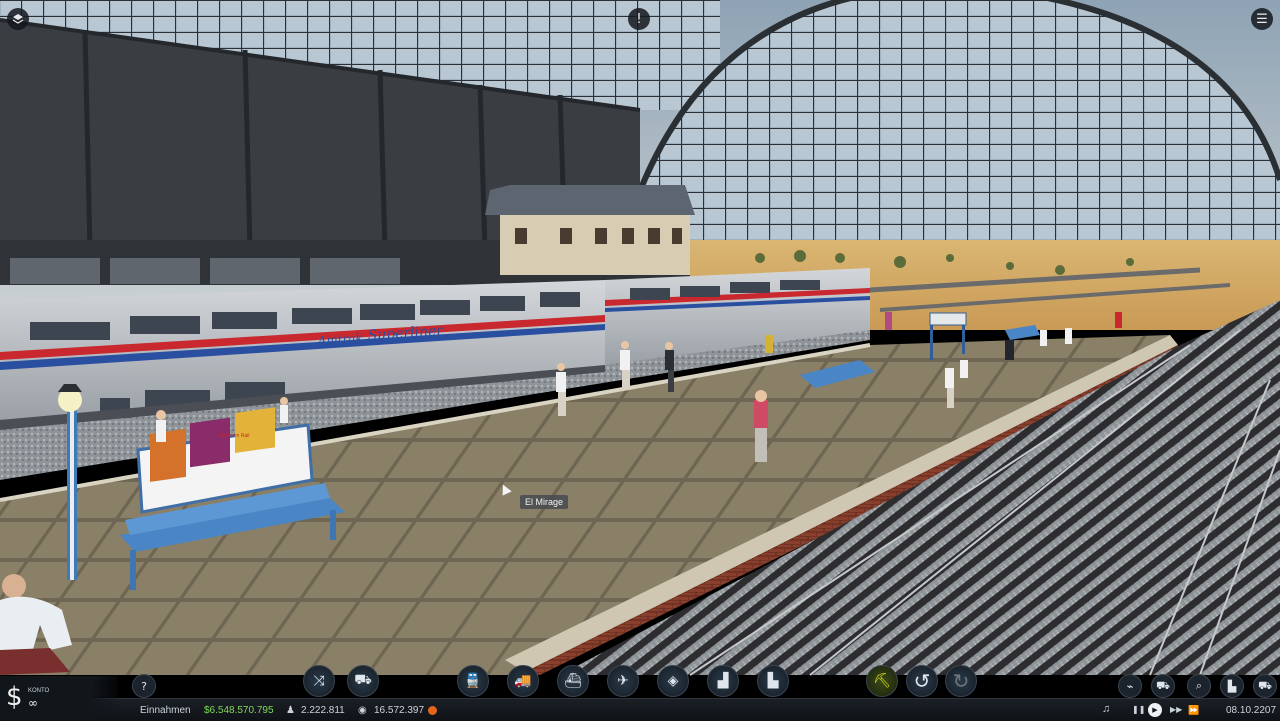 The height and width of the screenshot is (721, 1280). What do you see at coordinates (18, 19) in the screenshot?
I see `layers-icon` at bounding box center [18, 19].